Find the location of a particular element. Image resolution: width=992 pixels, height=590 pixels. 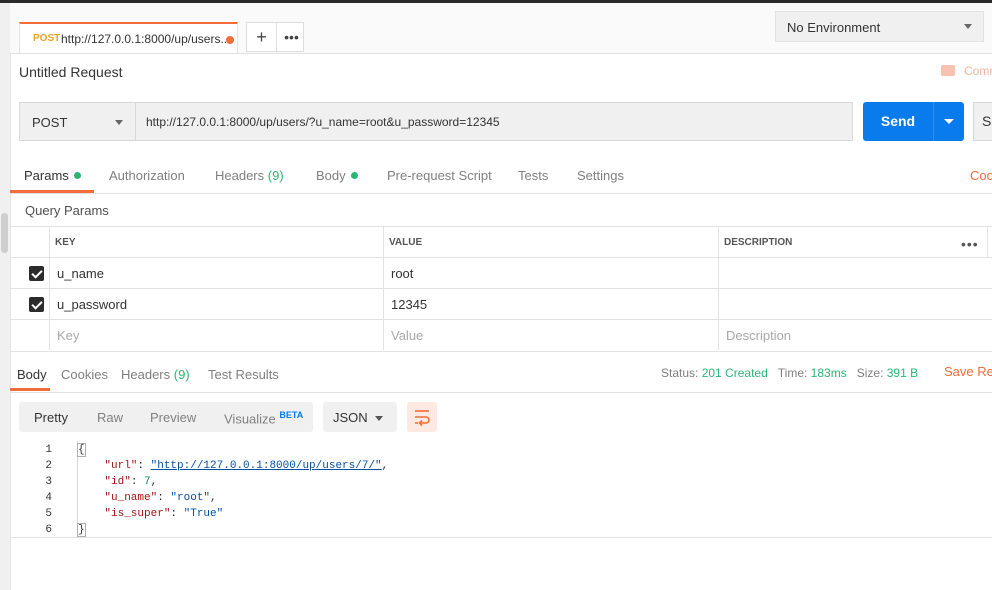

col-description: DESCRIPTION is located at coordinates (758, 242).